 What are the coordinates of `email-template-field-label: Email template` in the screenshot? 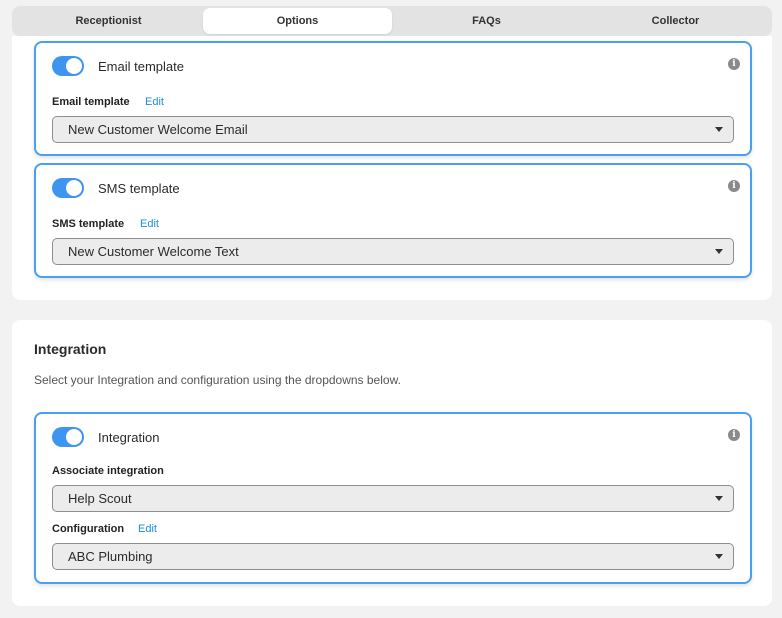 It's located at (91, 102).